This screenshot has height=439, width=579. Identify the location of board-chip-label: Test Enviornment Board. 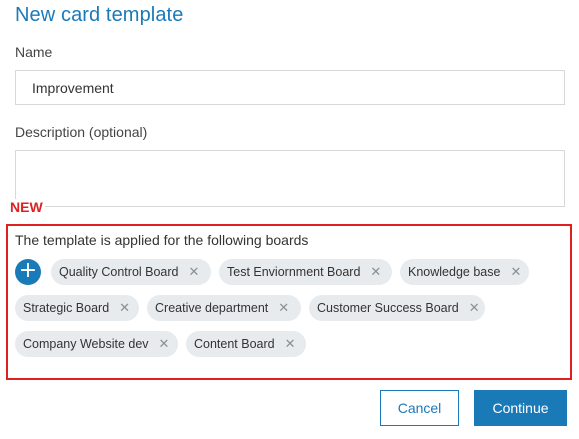
(294, 272).